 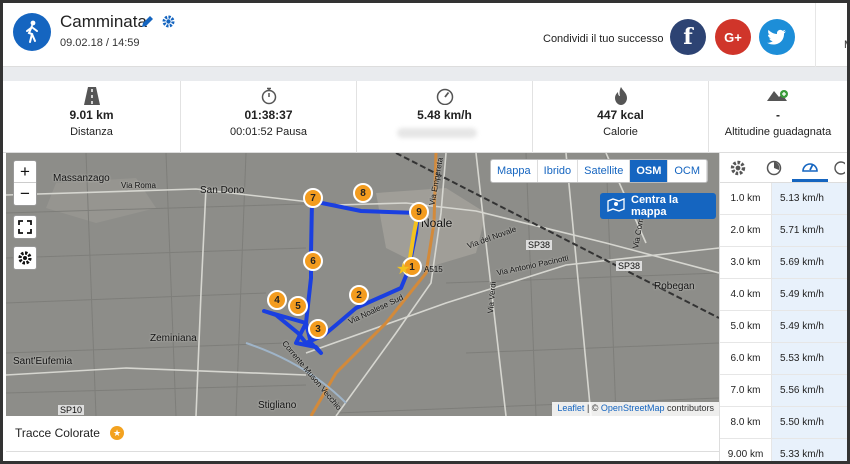 What do you see at coordinates (616, 206) in the screenshot?
I see `map-icon` at bounding box center [616, 206].